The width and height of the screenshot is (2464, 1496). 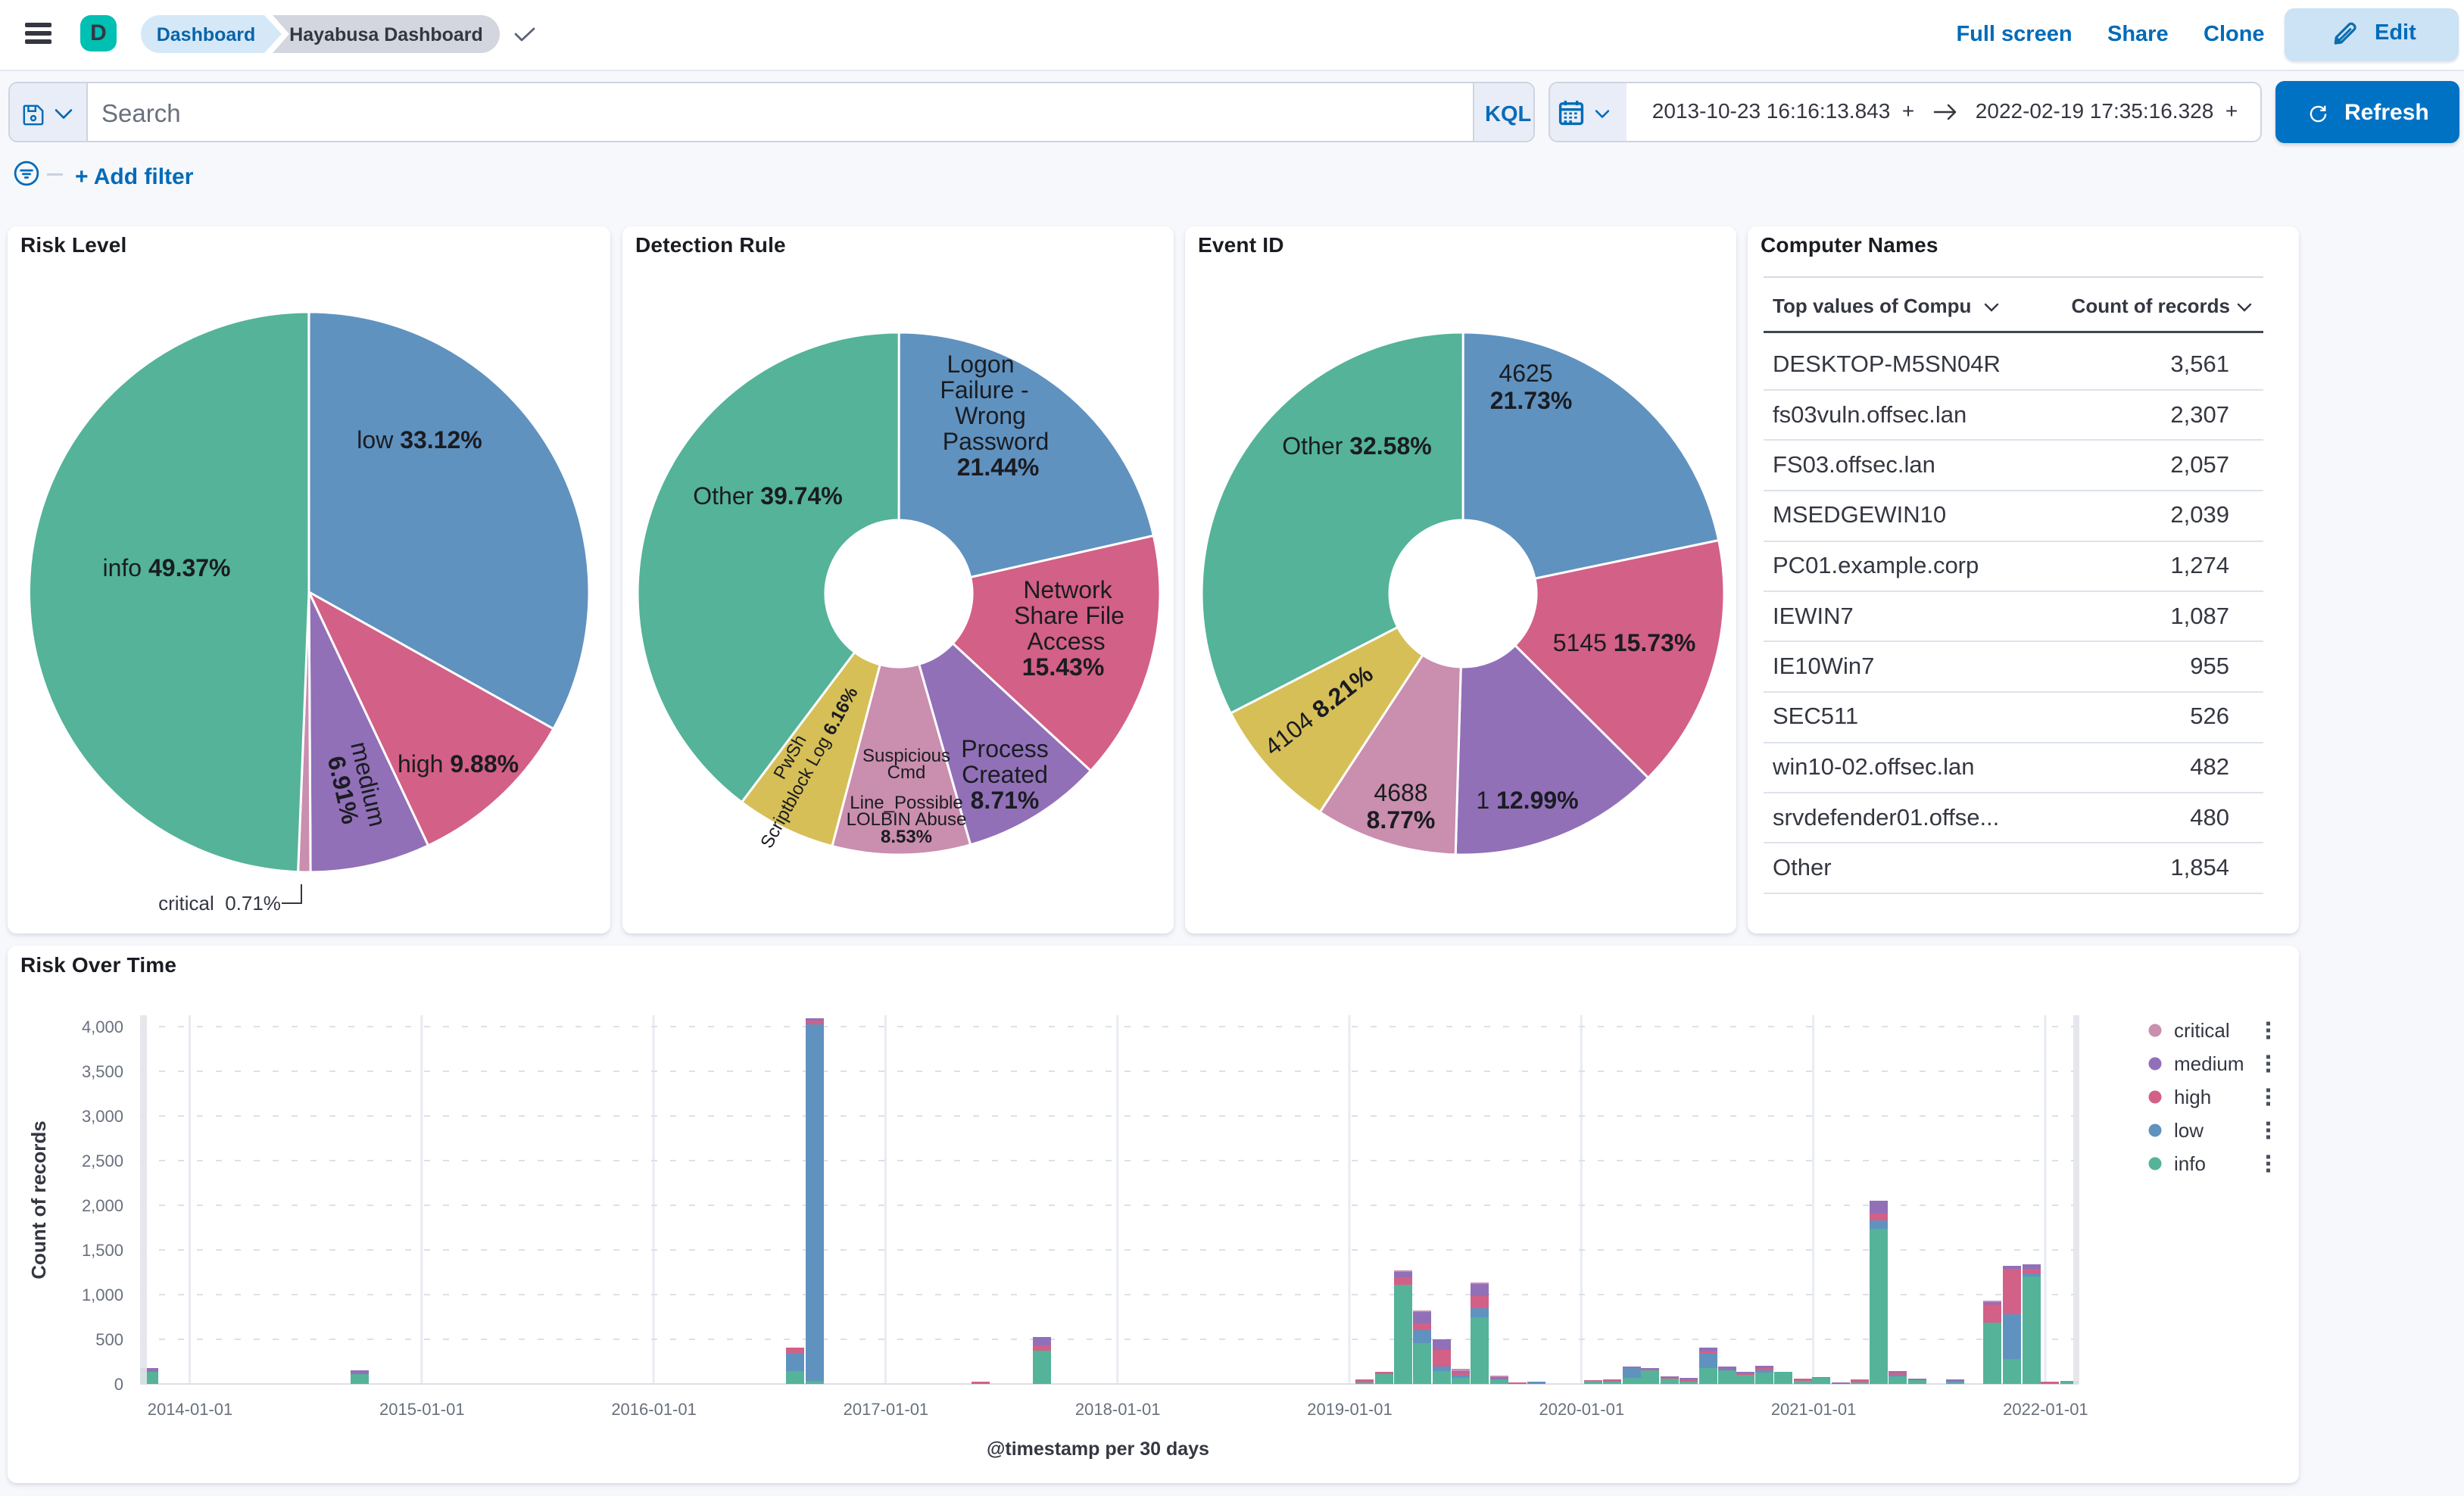 I want to click on svg-text: Other 39.74%, so click(x=767, y=496).